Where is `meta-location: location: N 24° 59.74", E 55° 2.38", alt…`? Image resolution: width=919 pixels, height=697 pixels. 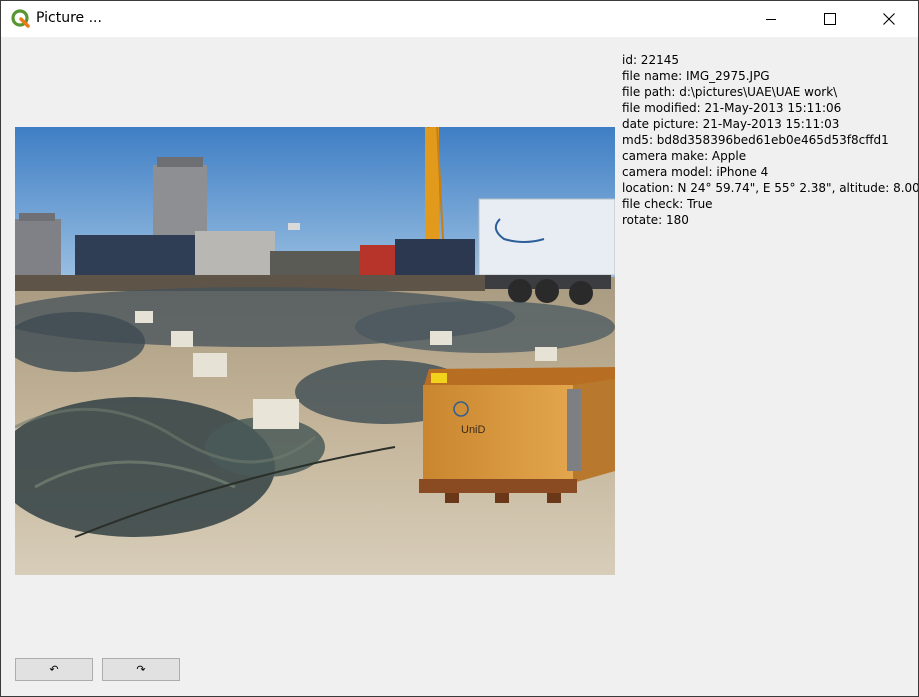 meta-location: location: N 24° 59.74", E 55° 2.38", alt… is located at coordinates (770, 188).